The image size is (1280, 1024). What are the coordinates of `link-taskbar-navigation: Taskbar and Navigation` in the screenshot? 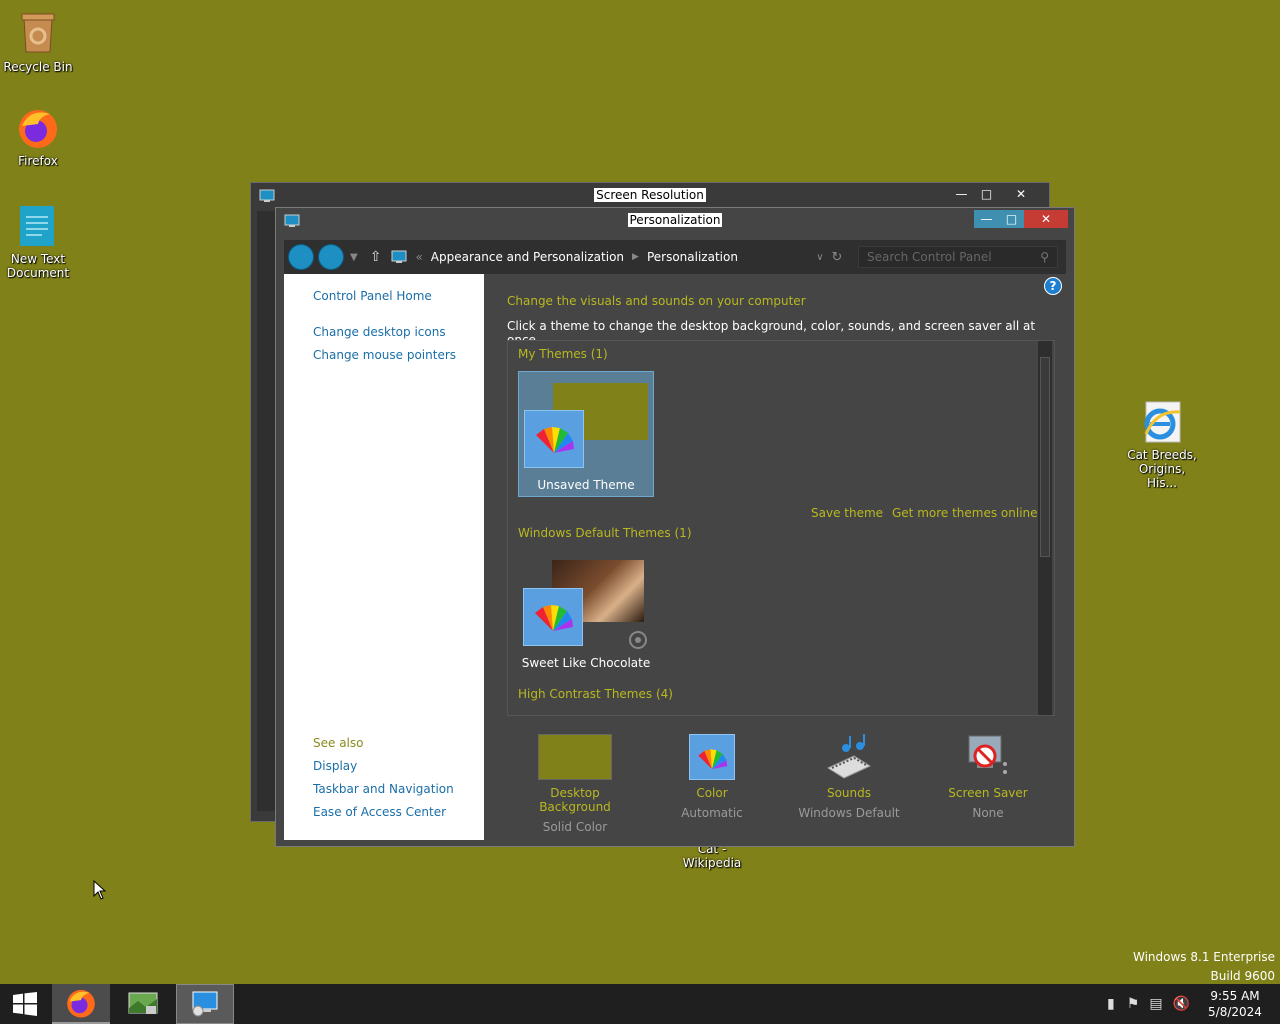 It's located at (383, 789).